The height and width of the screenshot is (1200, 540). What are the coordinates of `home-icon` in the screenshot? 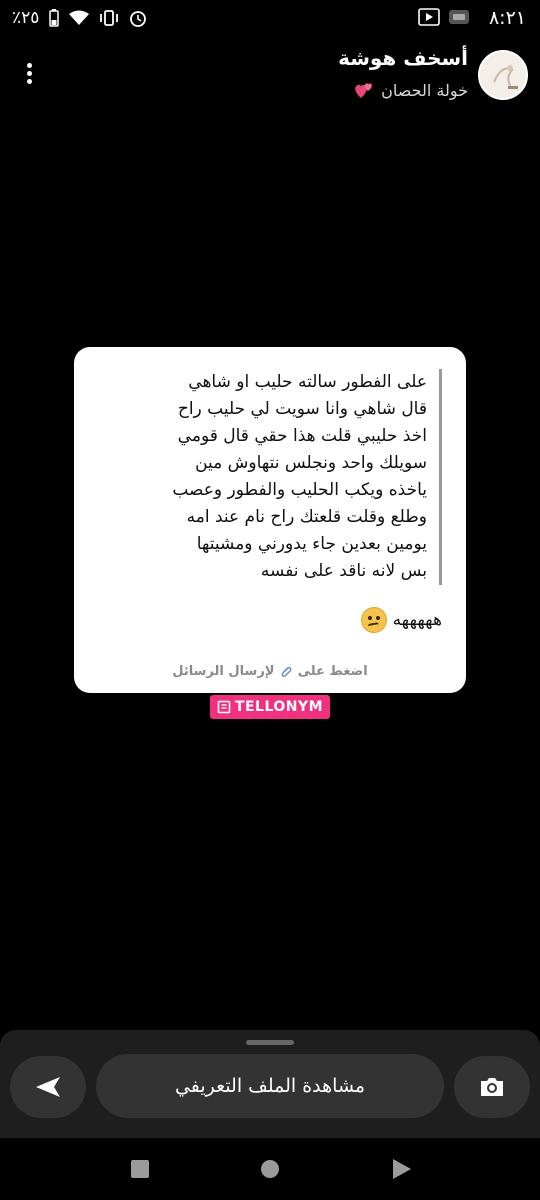 It's located at (270, 1169).